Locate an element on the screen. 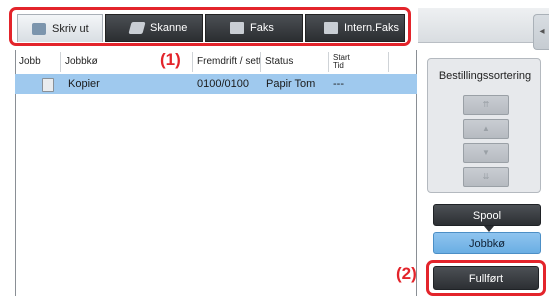  cell-status: Papir Tom is located at coordinates (291, 84).